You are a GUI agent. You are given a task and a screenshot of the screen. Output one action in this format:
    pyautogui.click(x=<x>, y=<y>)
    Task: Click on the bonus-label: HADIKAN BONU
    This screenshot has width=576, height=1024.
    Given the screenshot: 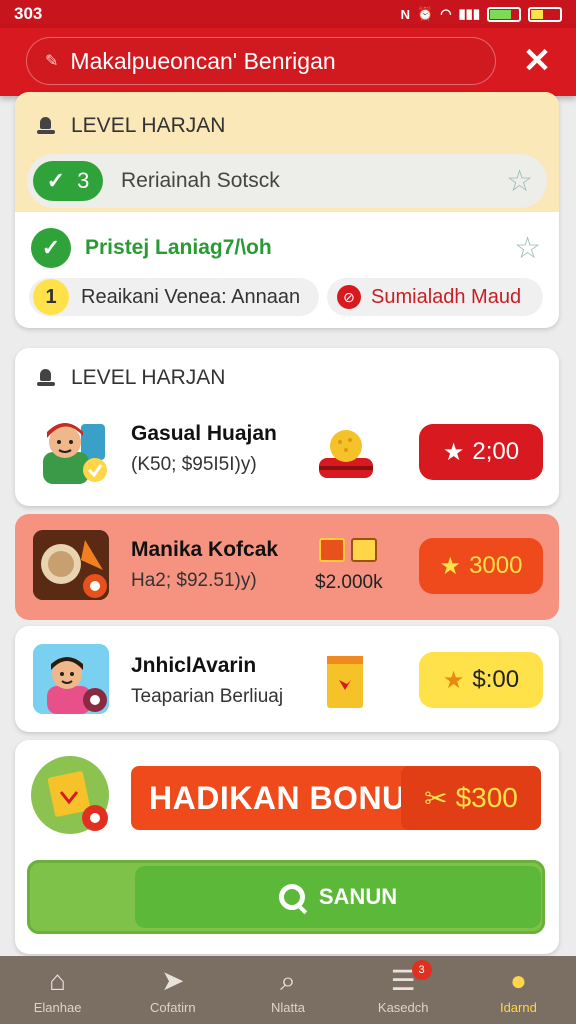 What is the action you would take?
    pyautogui.click(x=277, y=797)
    